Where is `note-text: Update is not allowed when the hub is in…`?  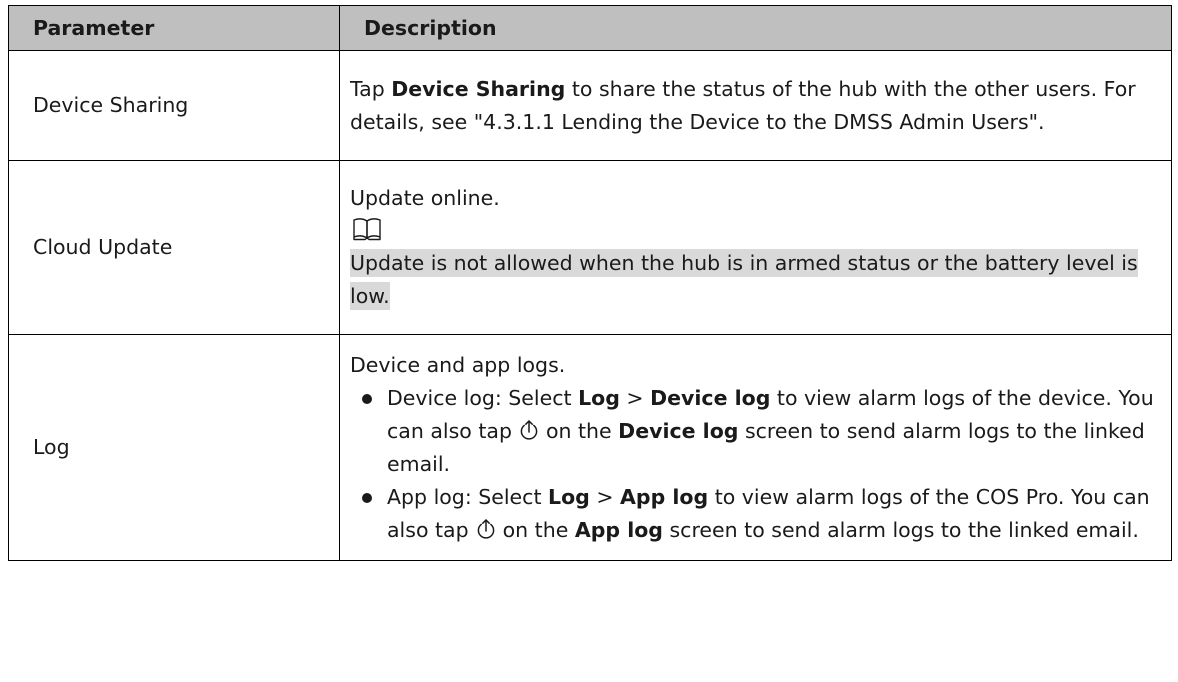
note-text: Update is not allowed when the hub is in… is located at coordinates (756, 280).